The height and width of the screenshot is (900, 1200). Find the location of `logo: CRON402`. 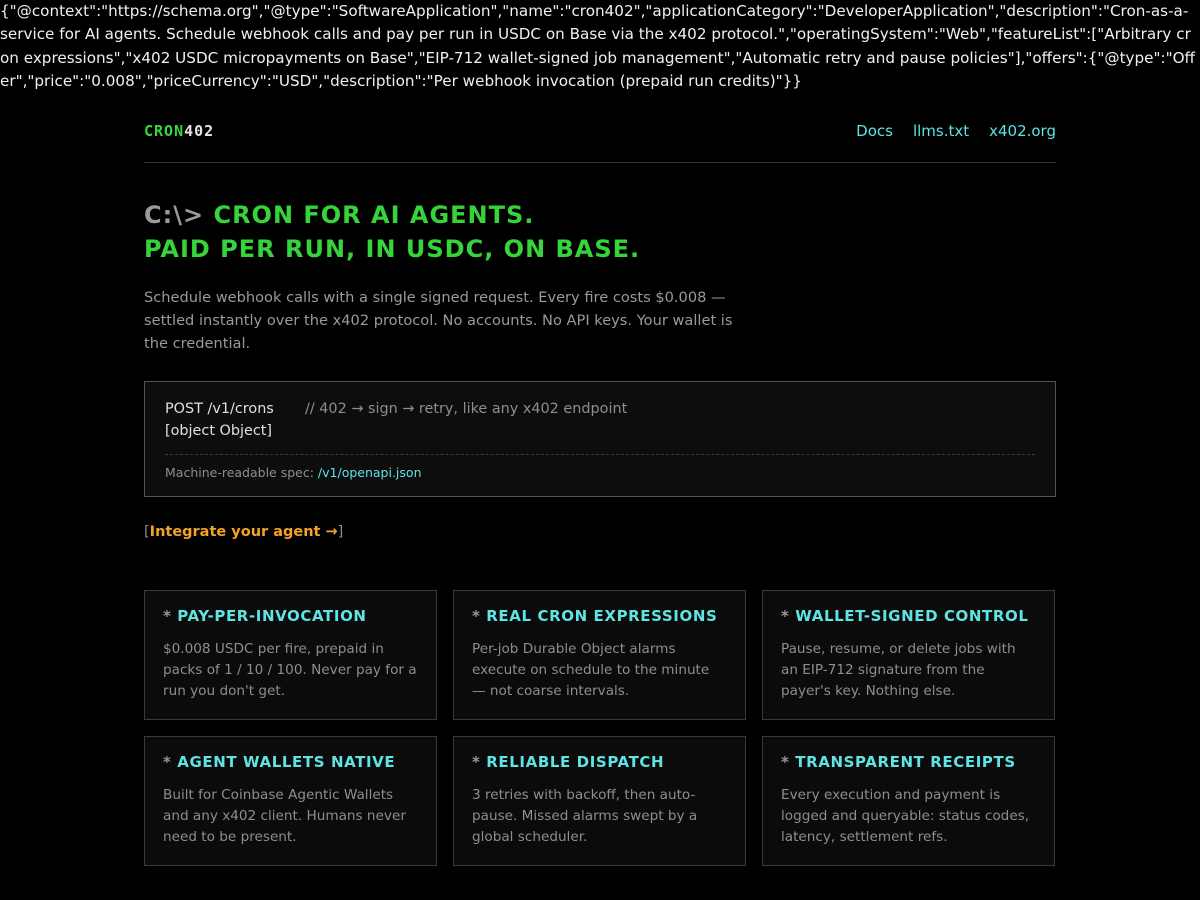

logo: CRON402 is located at coordinates (179, 131).